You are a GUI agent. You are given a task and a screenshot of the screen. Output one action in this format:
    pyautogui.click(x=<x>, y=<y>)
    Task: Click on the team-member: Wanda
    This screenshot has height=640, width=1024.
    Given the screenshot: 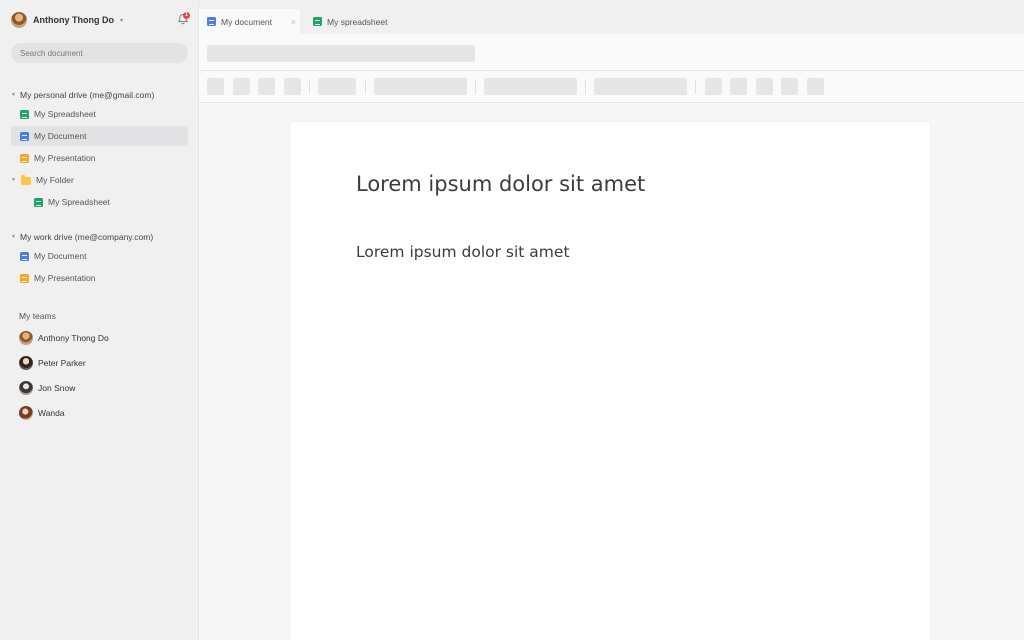 What is the action you would take?
    pyautogui.click(x=42, y=413)
    